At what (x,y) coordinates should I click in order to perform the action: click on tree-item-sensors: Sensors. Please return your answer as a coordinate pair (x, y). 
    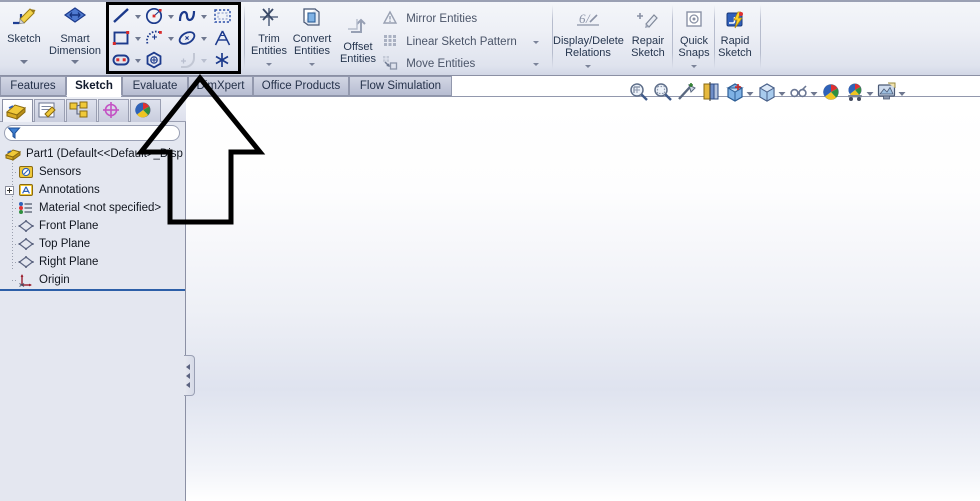
    Looking at the image, I should click on (93, 172).